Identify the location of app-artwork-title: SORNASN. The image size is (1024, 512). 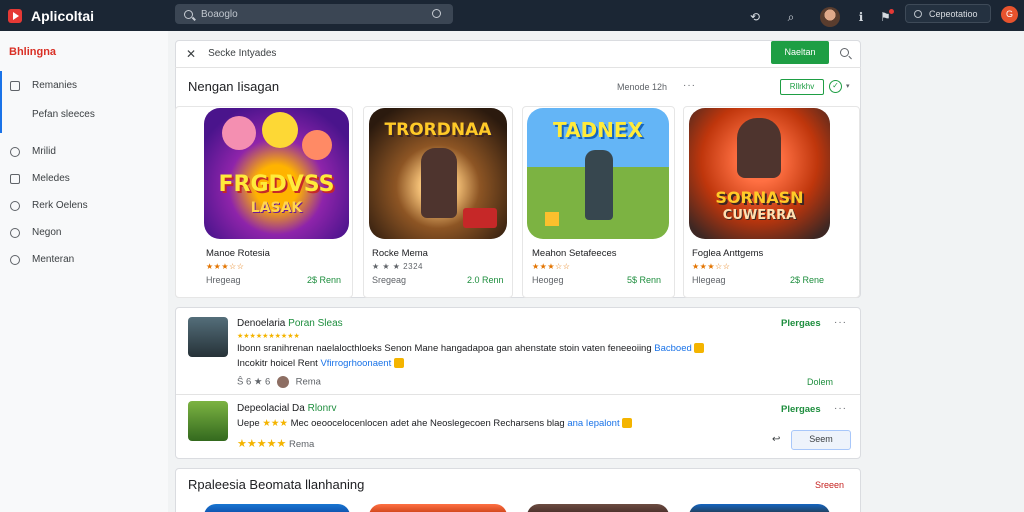
(759, 197).